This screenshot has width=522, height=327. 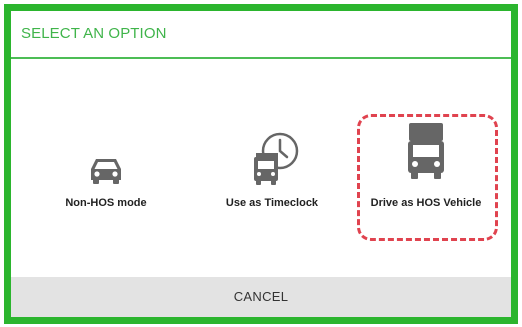 I want to click on option-use-as-timeclock: Use as Timeclock, so click(x=272, y=177).